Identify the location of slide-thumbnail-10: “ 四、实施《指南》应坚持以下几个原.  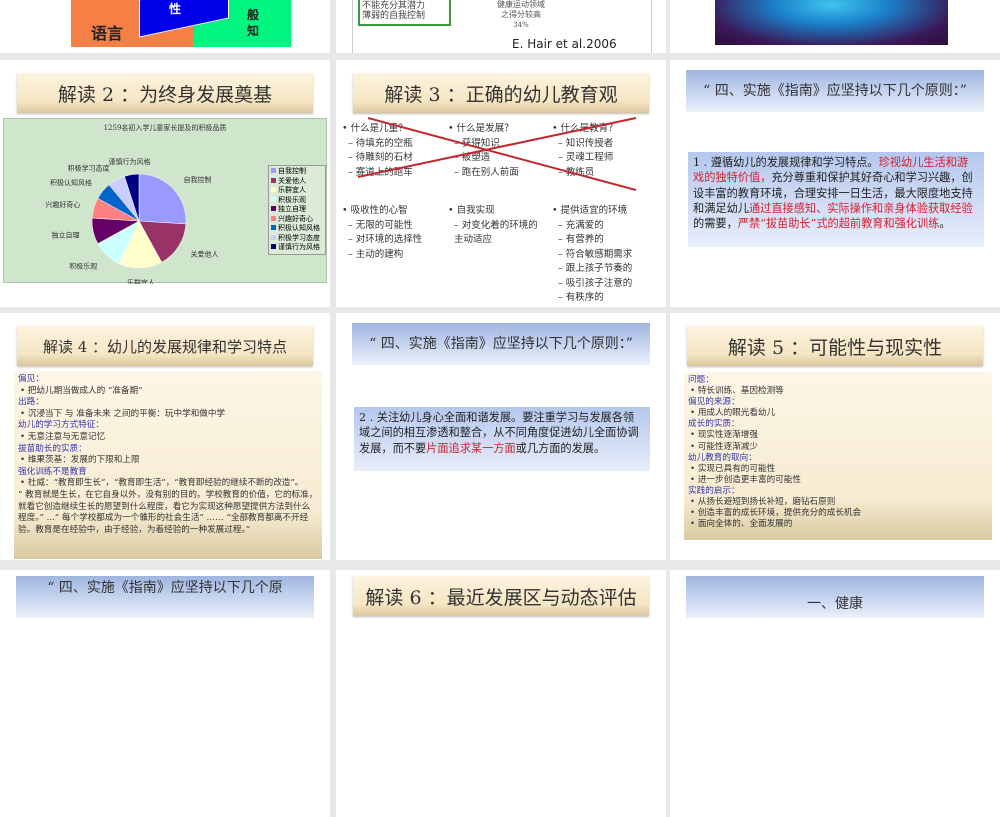
(165, 693).